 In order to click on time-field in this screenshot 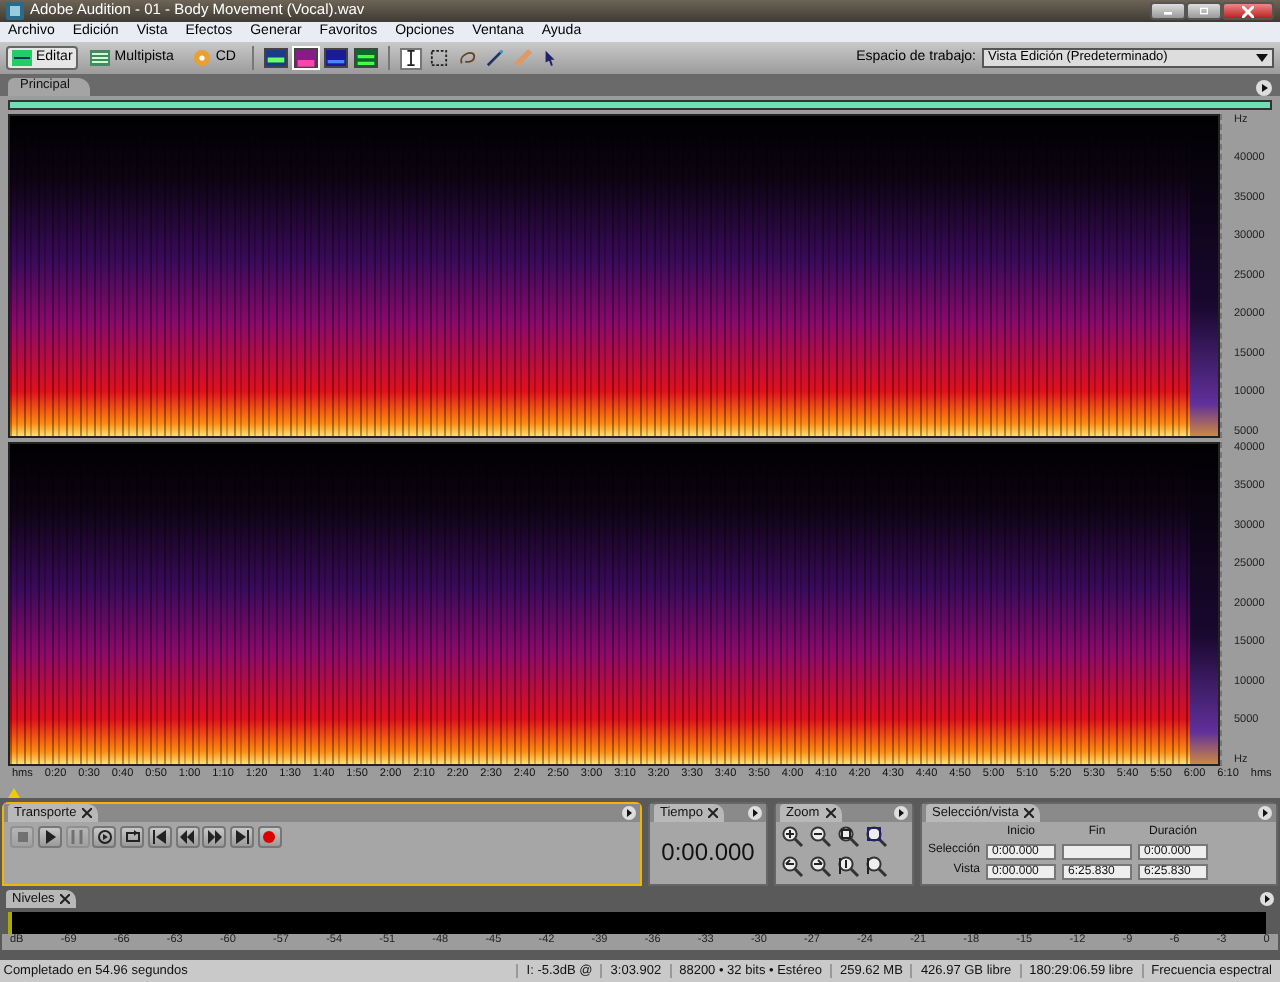, I will do `click(1097, 851)`.